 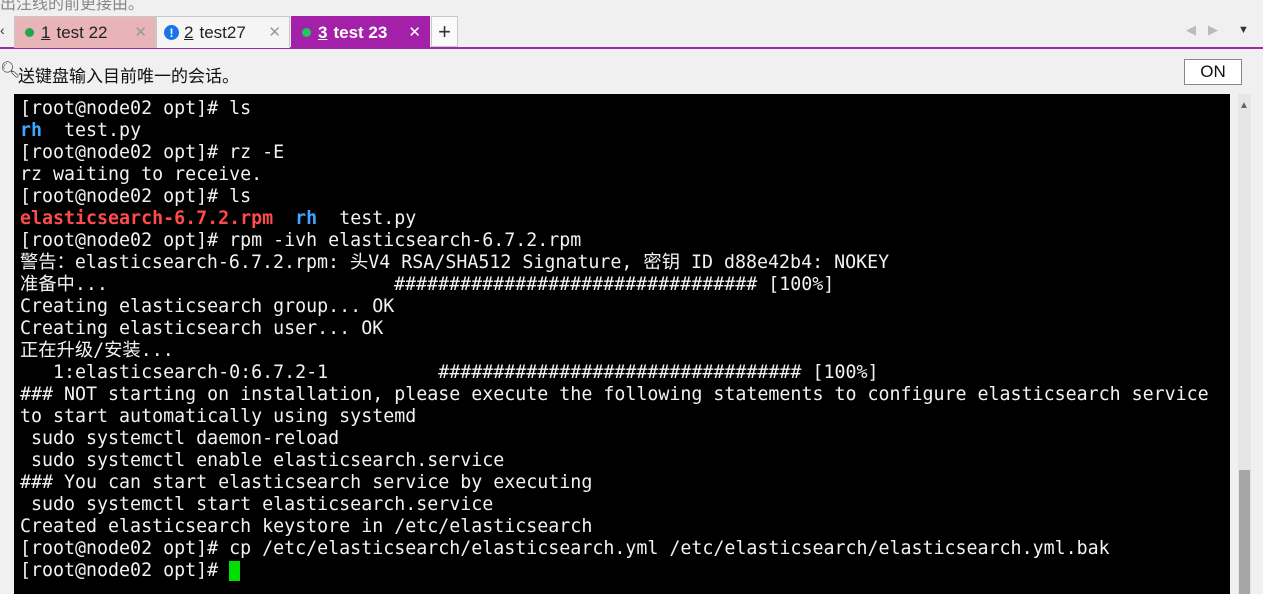 I want to click on tab-label: test27, so click(x=222, y=32).